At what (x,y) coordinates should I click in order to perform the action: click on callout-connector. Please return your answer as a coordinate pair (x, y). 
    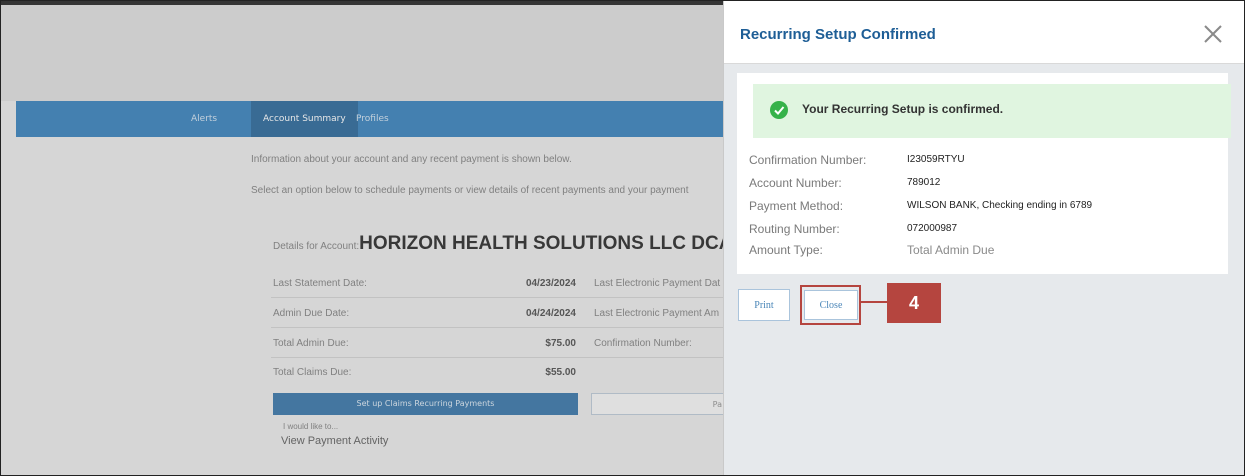
    Looking at the image, I should click on (874, 302).